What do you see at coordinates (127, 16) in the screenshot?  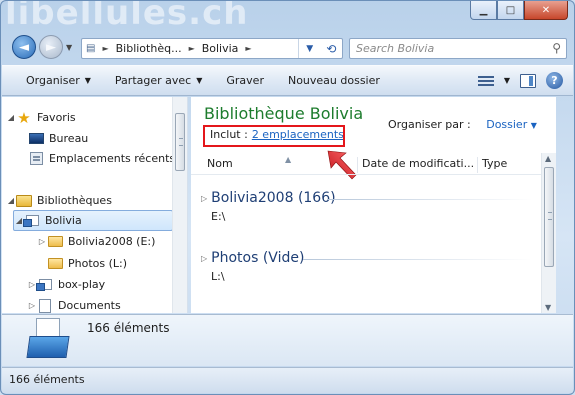 I see `watermark-logo: libellules.ch` at bounding box center [127, 16].